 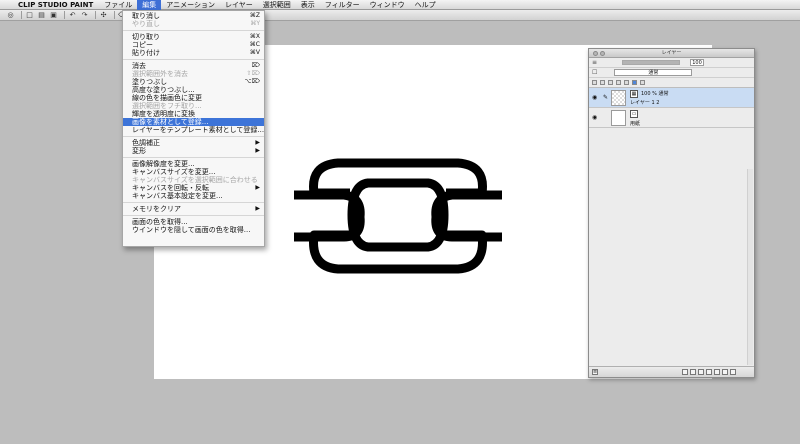 What do you see at coordinates (697, 62) in the screenshot?
I see `opacity-value: 100` at bounding box center [697, 62].